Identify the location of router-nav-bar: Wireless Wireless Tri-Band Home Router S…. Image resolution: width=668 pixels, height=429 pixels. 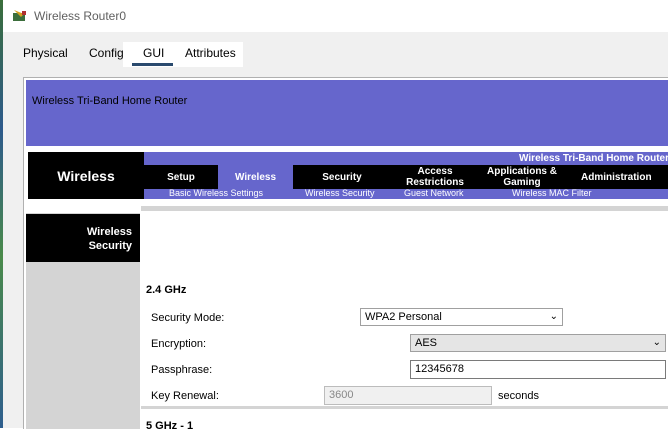
(348, 175).